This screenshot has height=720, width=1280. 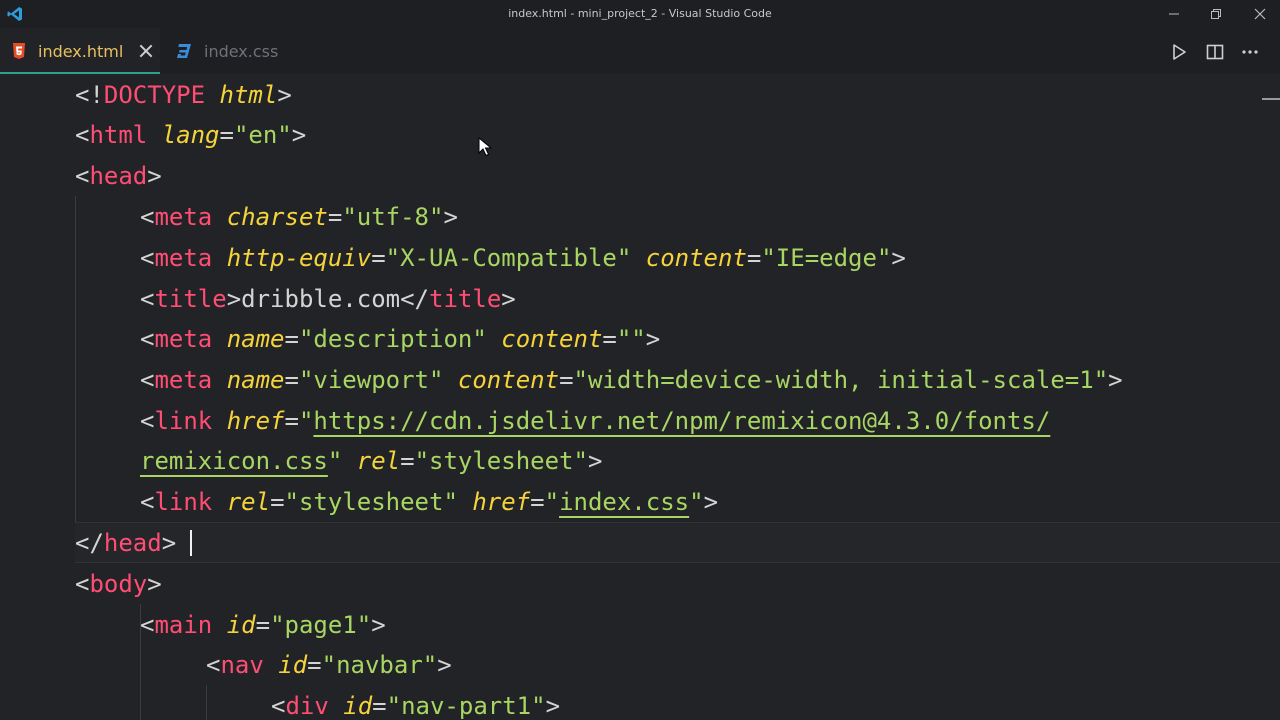 I want to click on run-button, so click(x=1179, y=52).